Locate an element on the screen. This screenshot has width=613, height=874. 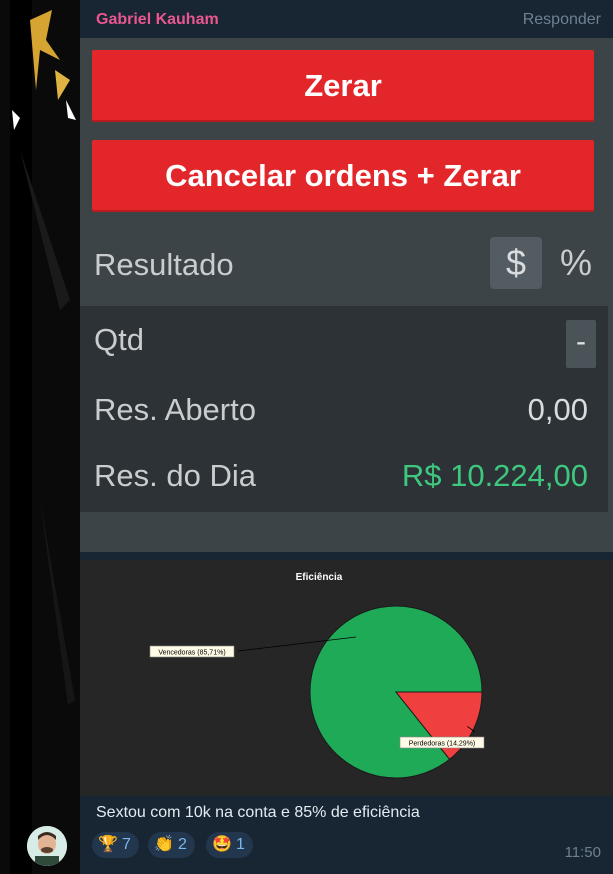
slice-label: Vencedoras (85,71%) is located at coordinates (191, 653).